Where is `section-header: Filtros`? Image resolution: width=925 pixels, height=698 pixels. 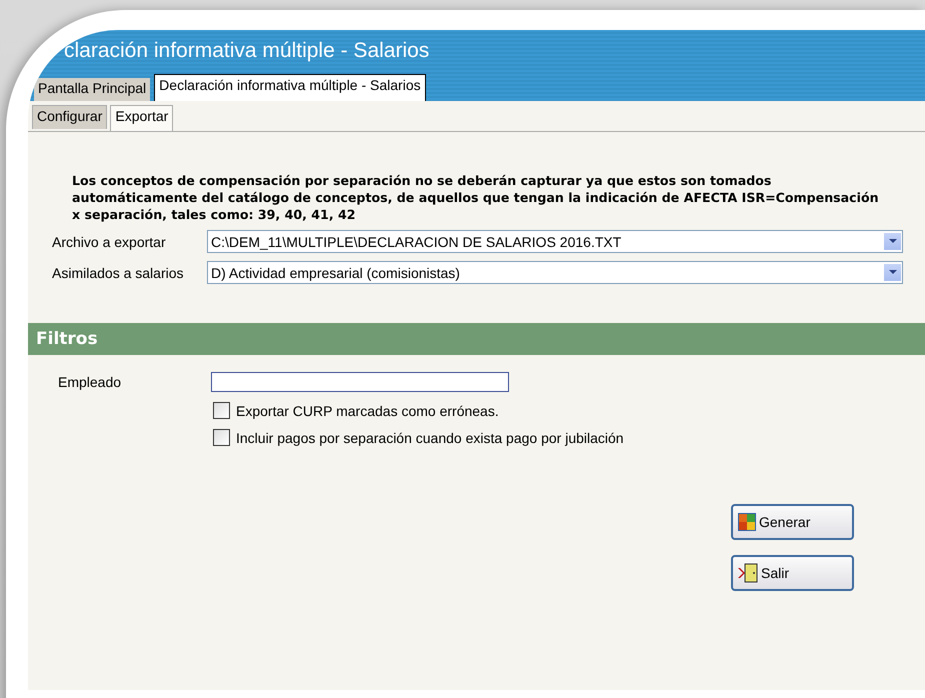
section-header: Filtros is located at coordinates (476, 339).